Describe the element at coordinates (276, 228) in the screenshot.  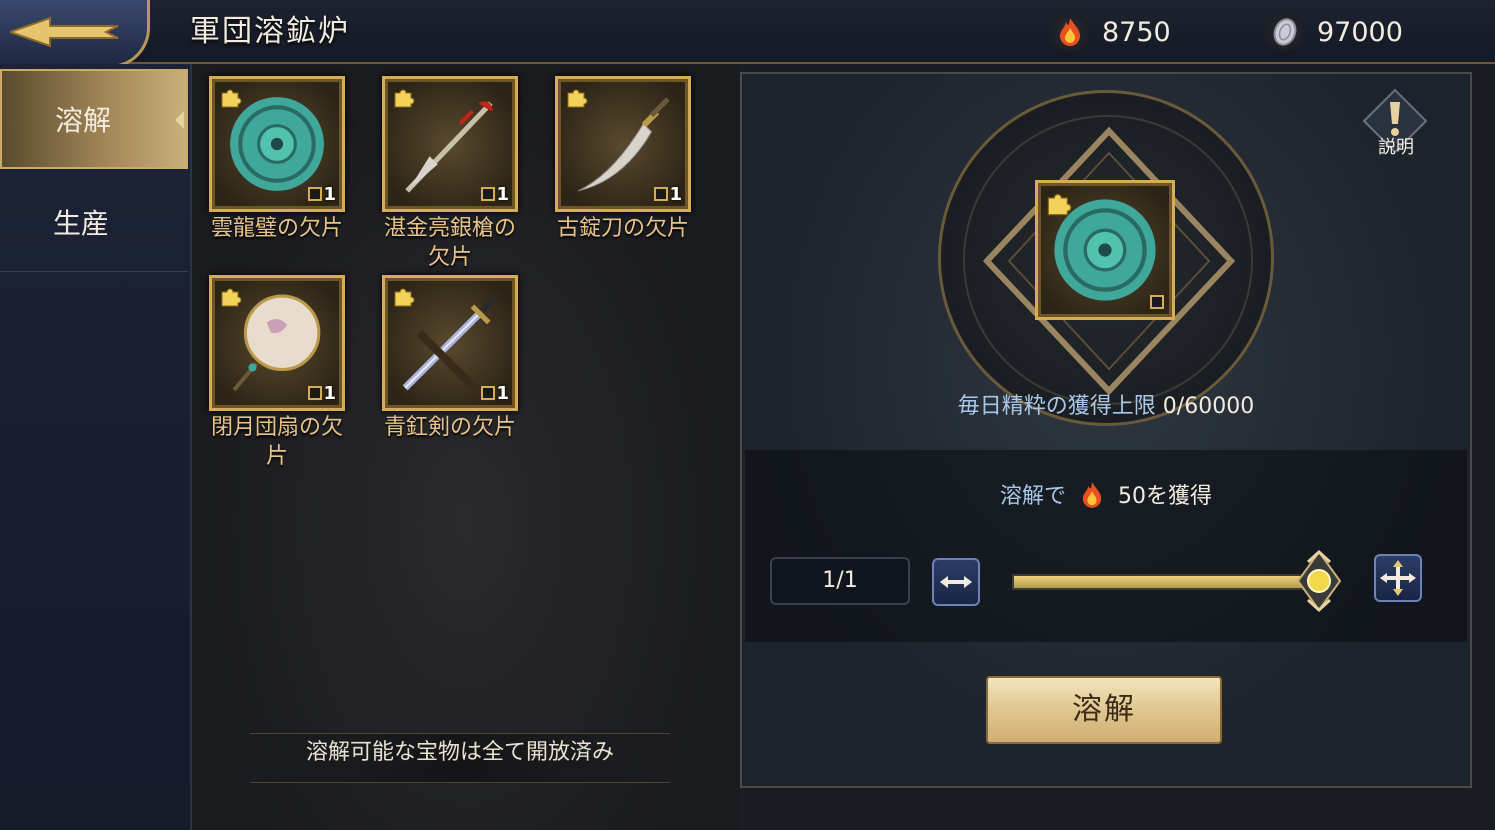
I see `item-name: 雲龍璧の欠片` at that location.